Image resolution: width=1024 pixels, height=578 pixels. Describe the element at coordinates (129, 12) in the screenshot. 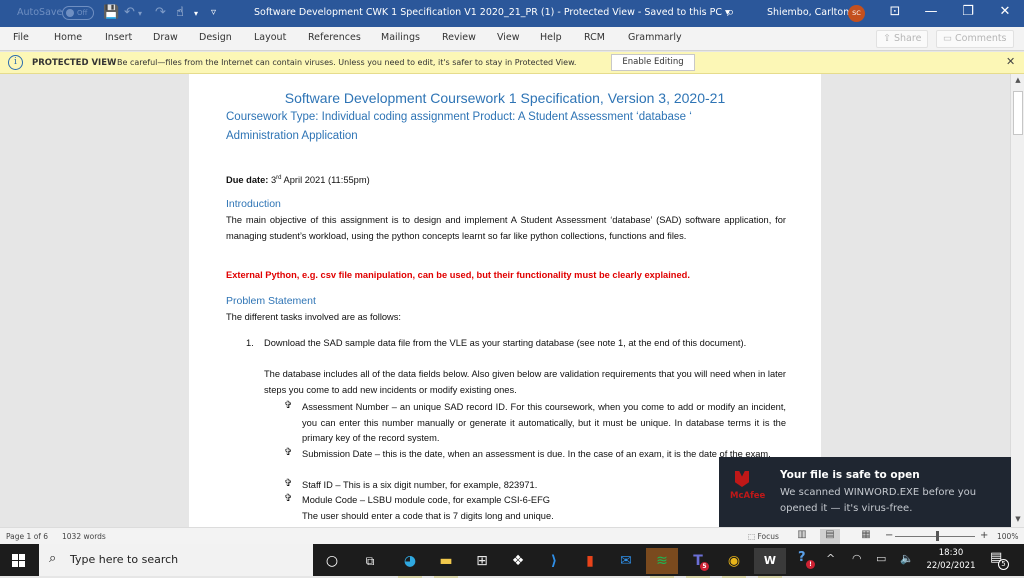

I see `undo-icon: ↶` at that location.